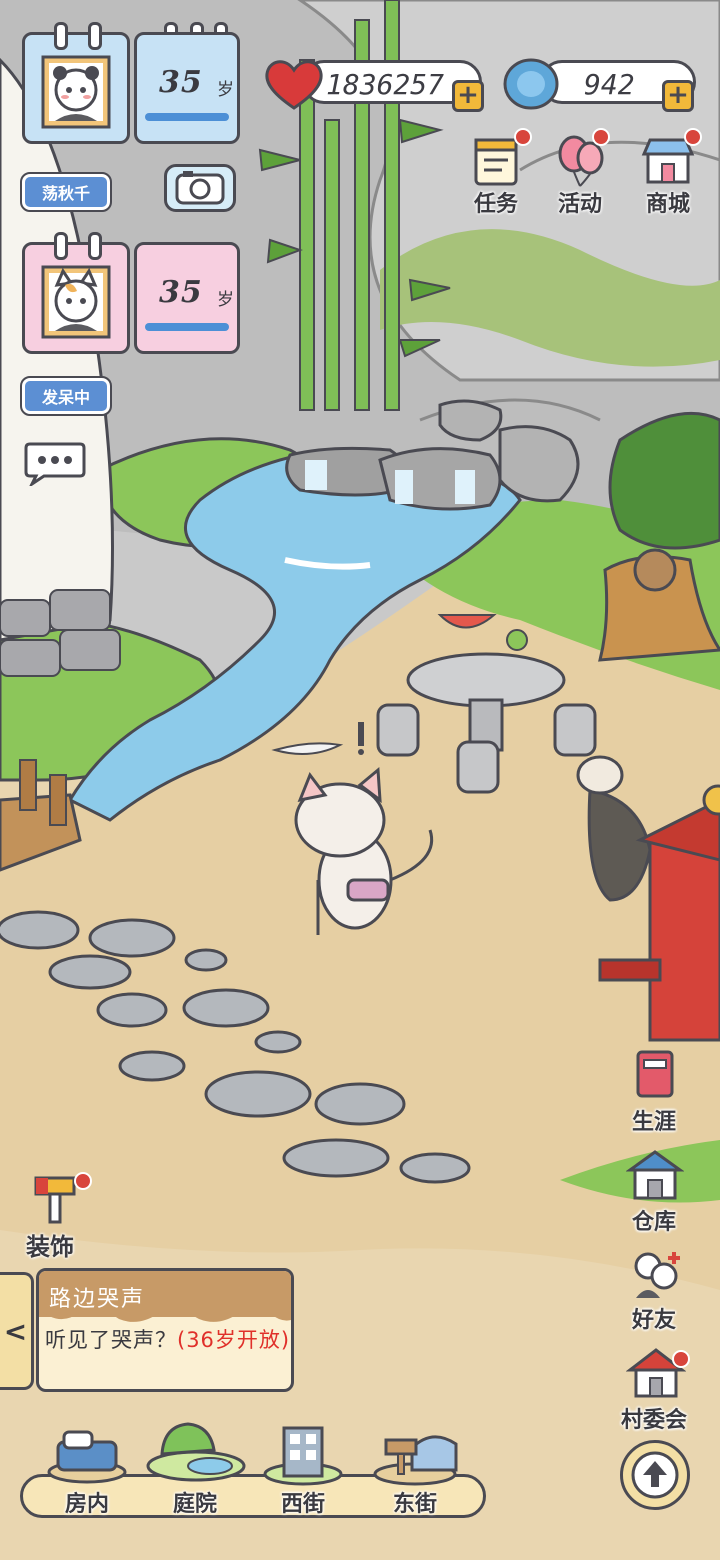 Image resolution: width=720 pixels, height=1560 pixels. Describe the element at coordinates (196, 1452) in the screenshot. I see `garden-icon` at that location.